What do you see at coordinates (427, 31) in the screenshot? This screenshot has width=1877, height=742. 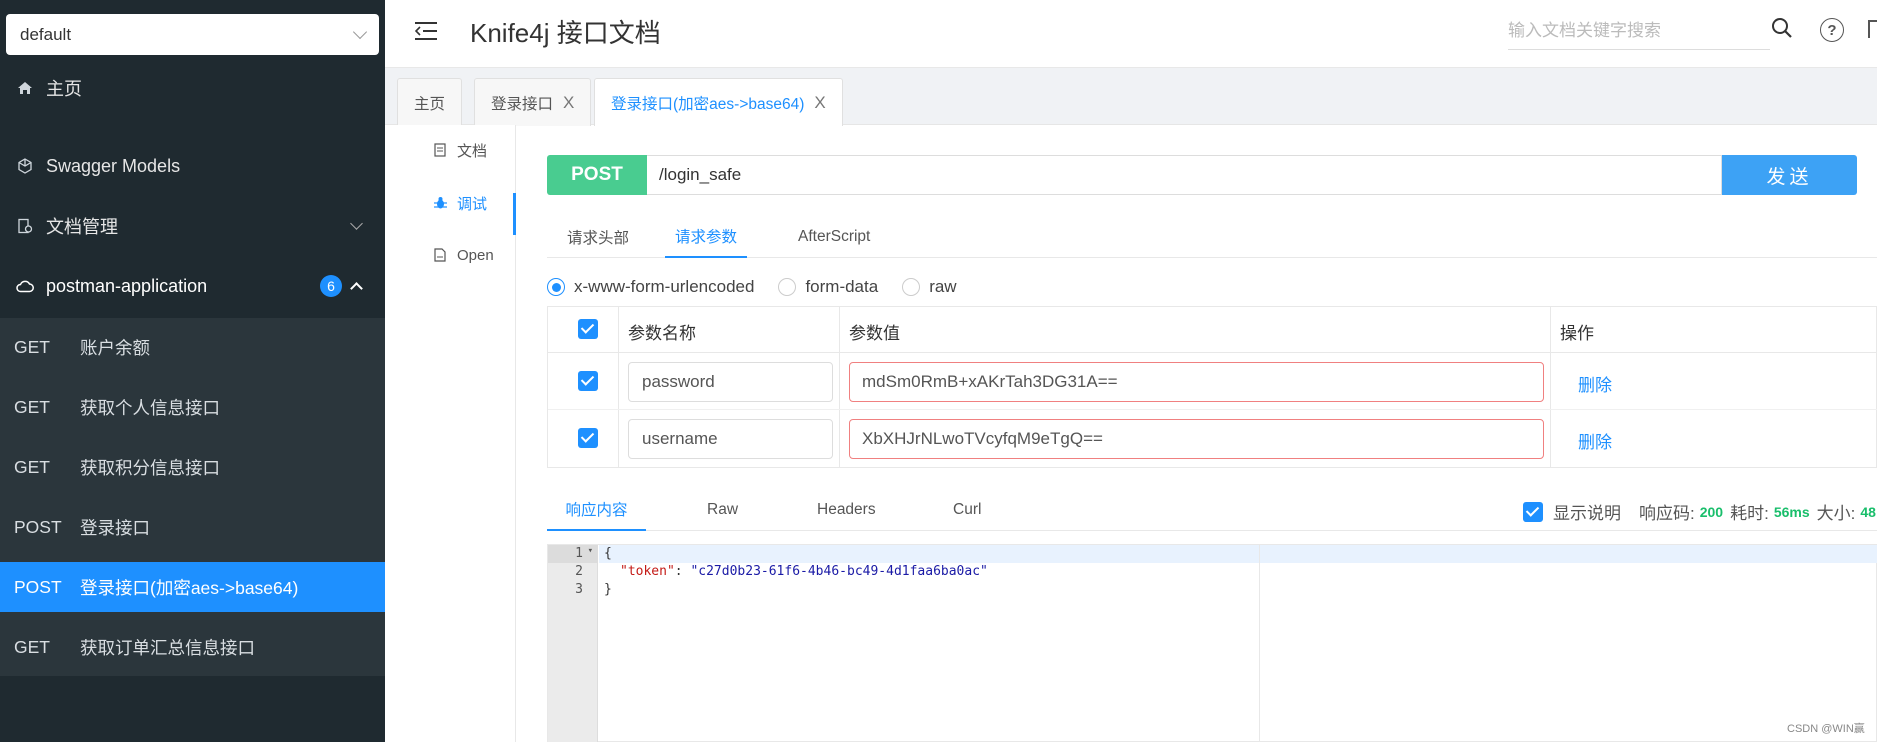 I see `menu-toggle-icon` at bounding box center [427, 31].